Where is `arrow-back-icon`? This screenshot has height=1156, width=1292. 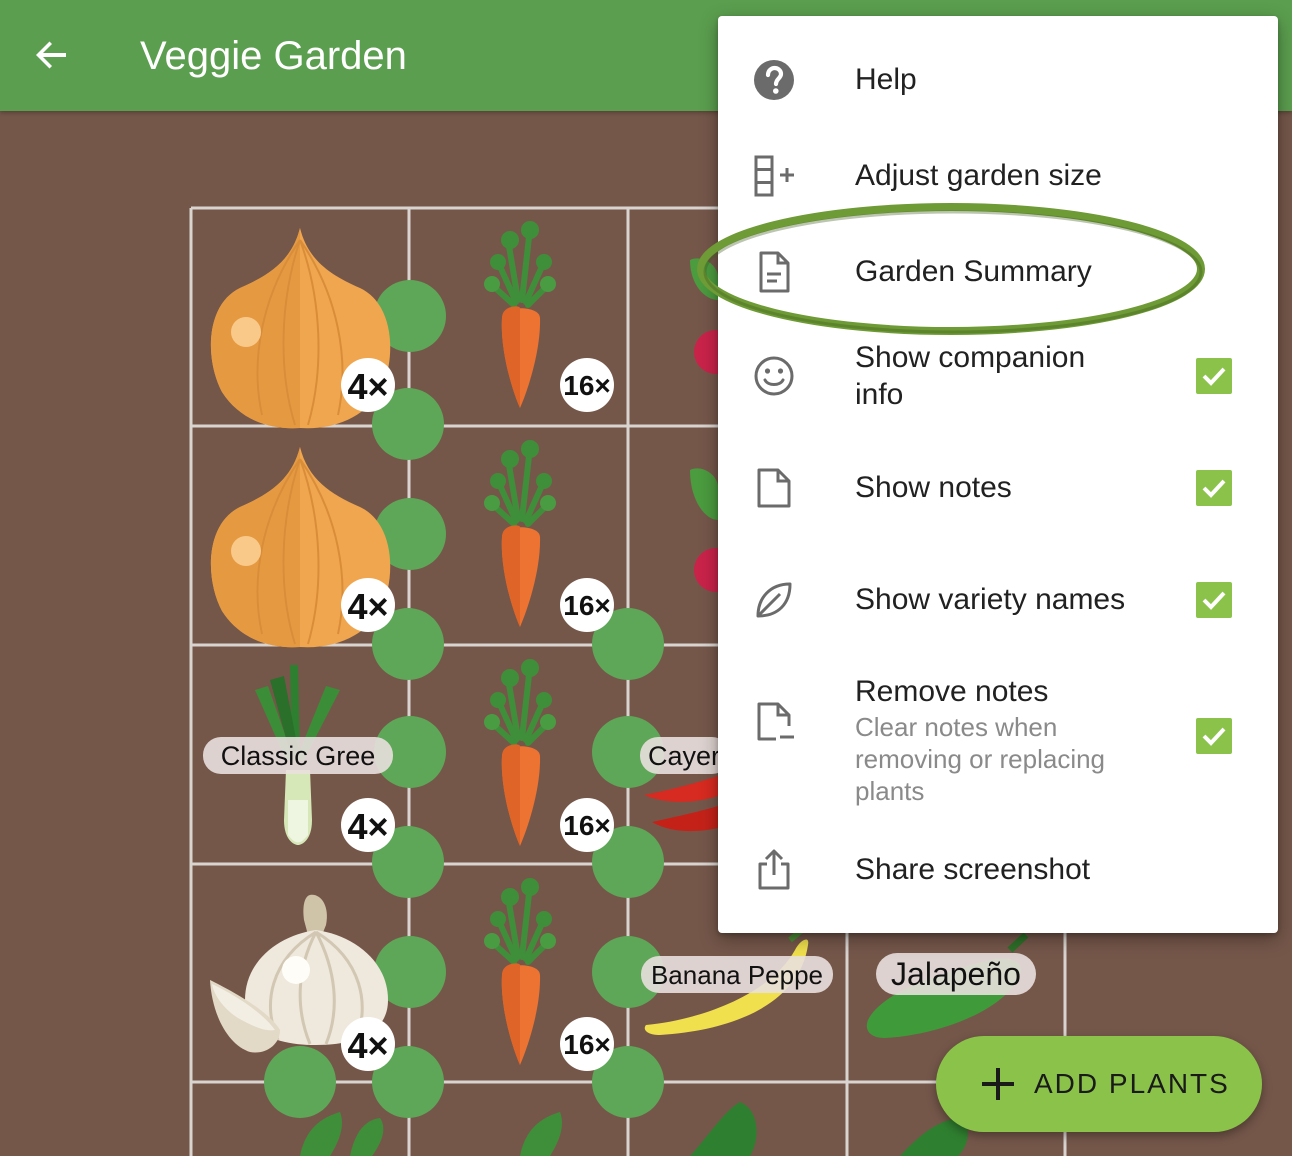
arrow-back-icon is located at coordinates (52, 55).